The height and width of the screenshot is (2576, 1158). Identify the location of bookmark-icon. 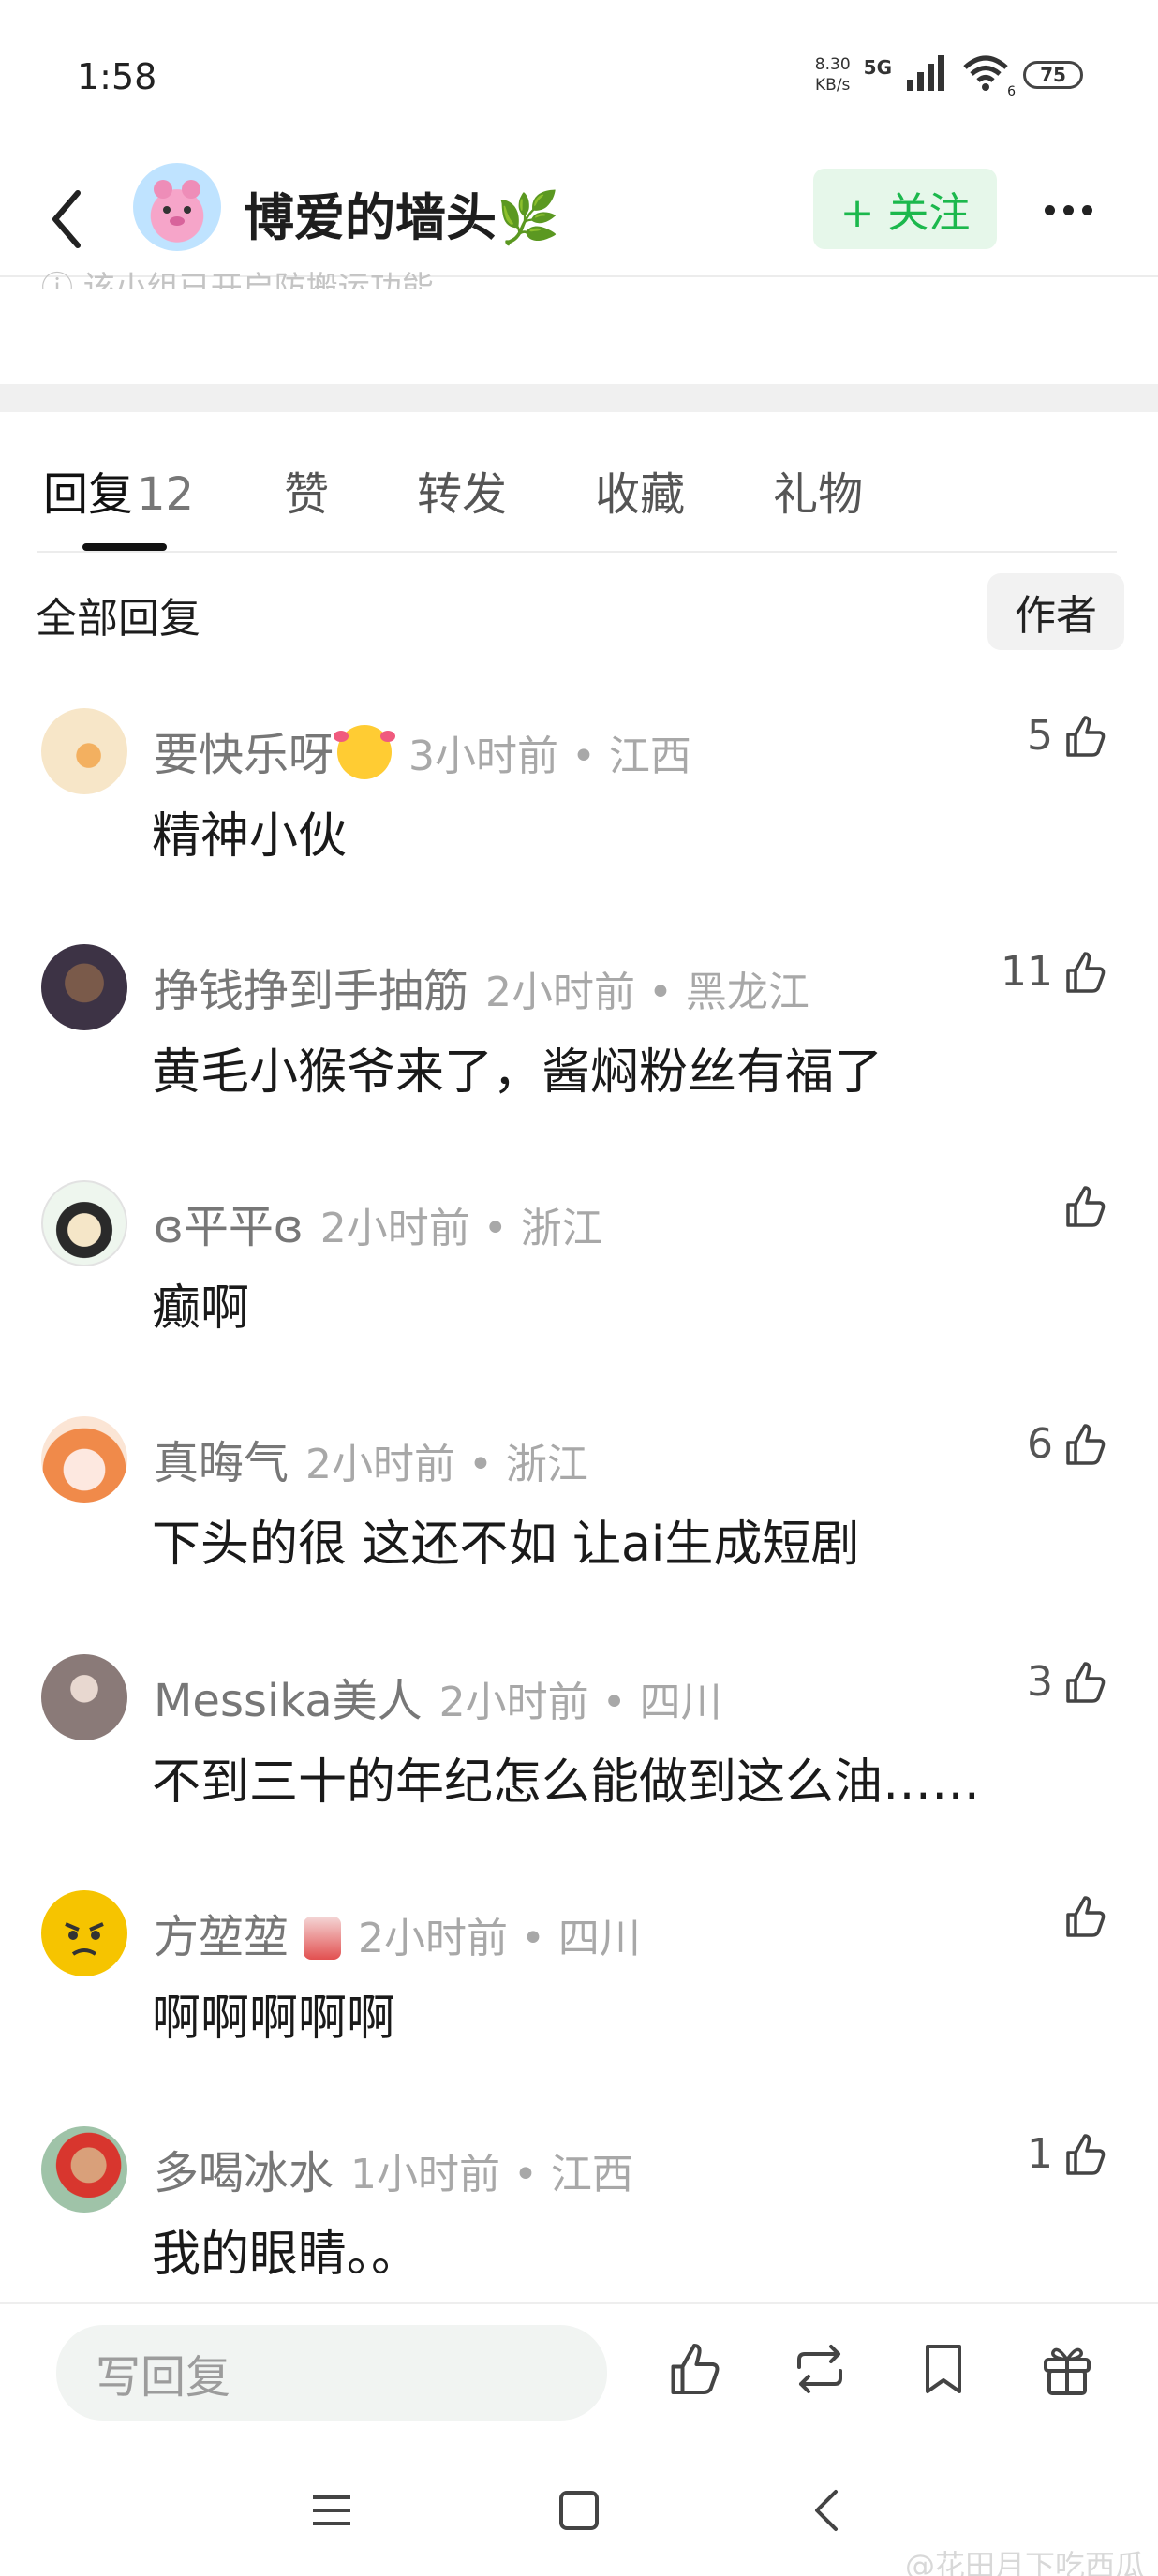
(943, 2369).